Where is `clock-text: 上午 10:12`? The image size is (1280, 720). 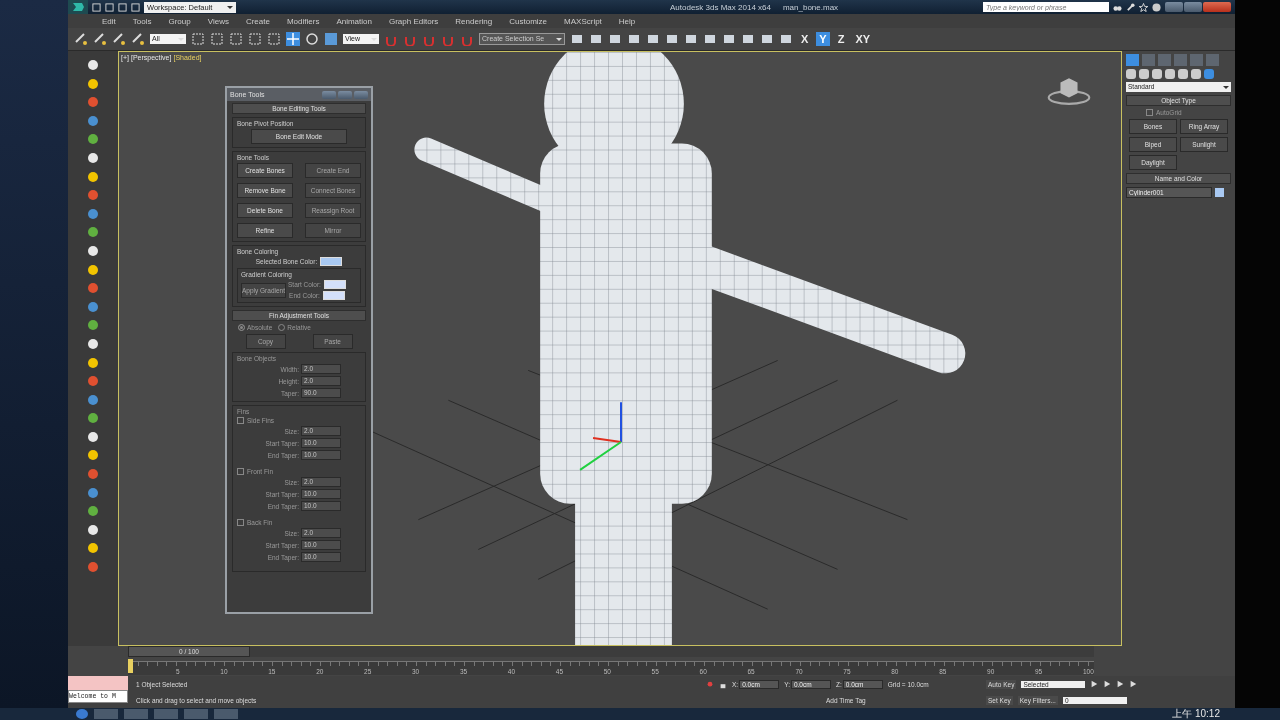 clock-text: 上午 10:12 is located at coordinates (1196, 714).